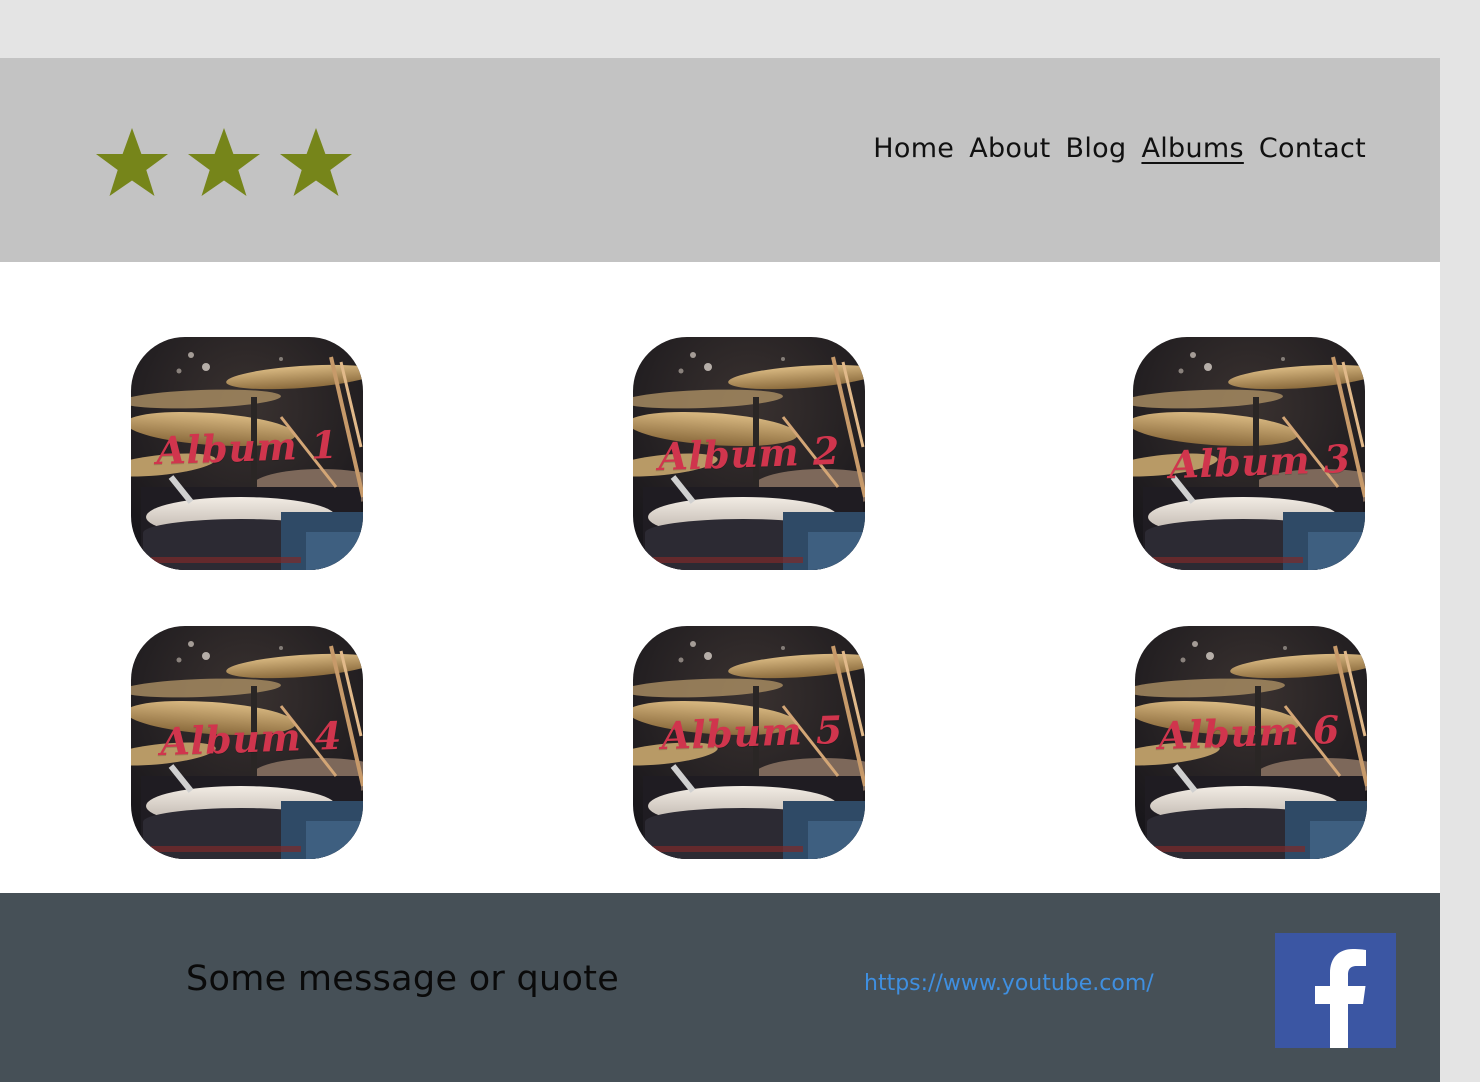 Image resolution: width=1480 pixels, height=1082 pixels. I want to click on nav-home: Home, so click(913, 148).